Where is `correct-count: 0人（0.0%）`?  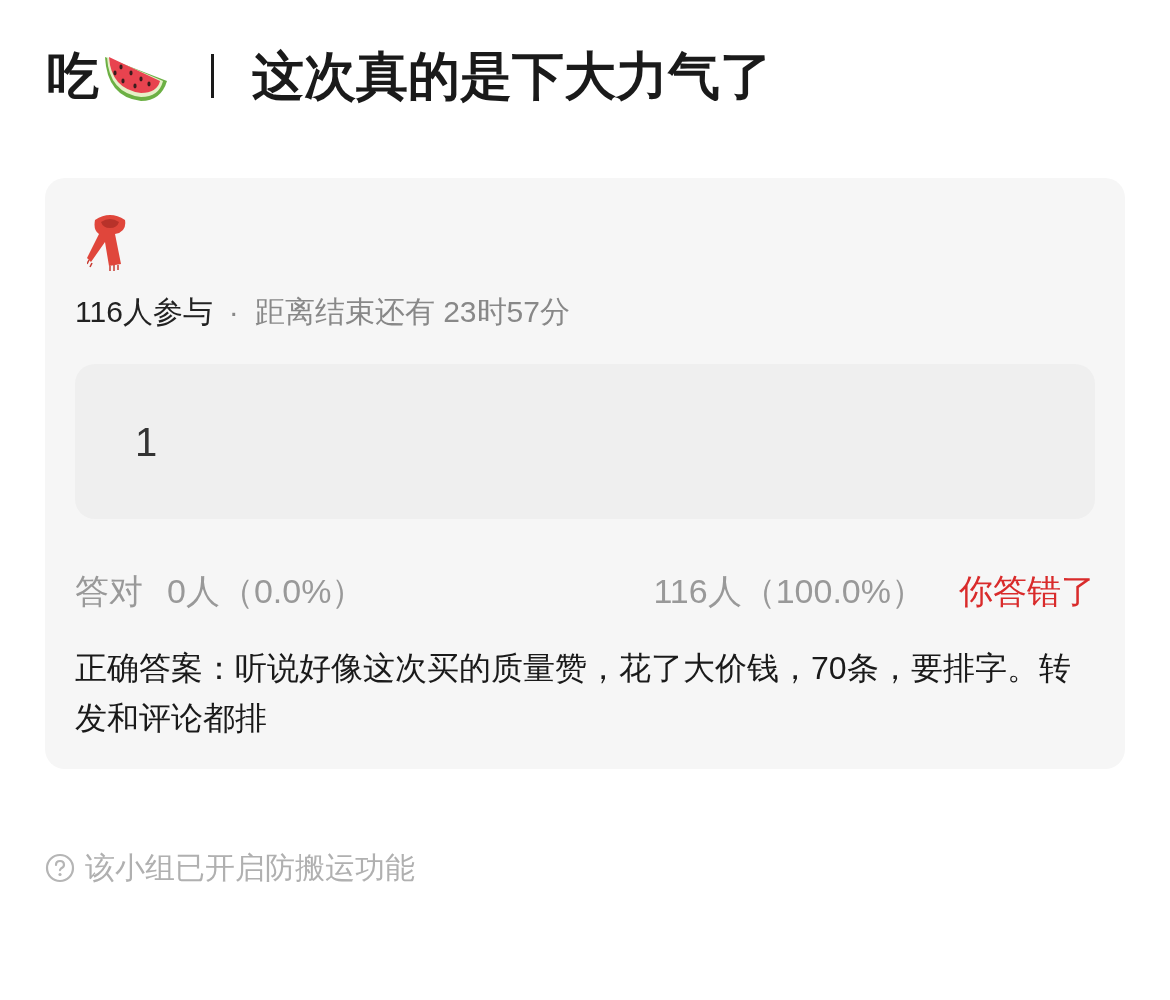 correct-count: 0人（0.0%） is located at coordinates (266, 591).